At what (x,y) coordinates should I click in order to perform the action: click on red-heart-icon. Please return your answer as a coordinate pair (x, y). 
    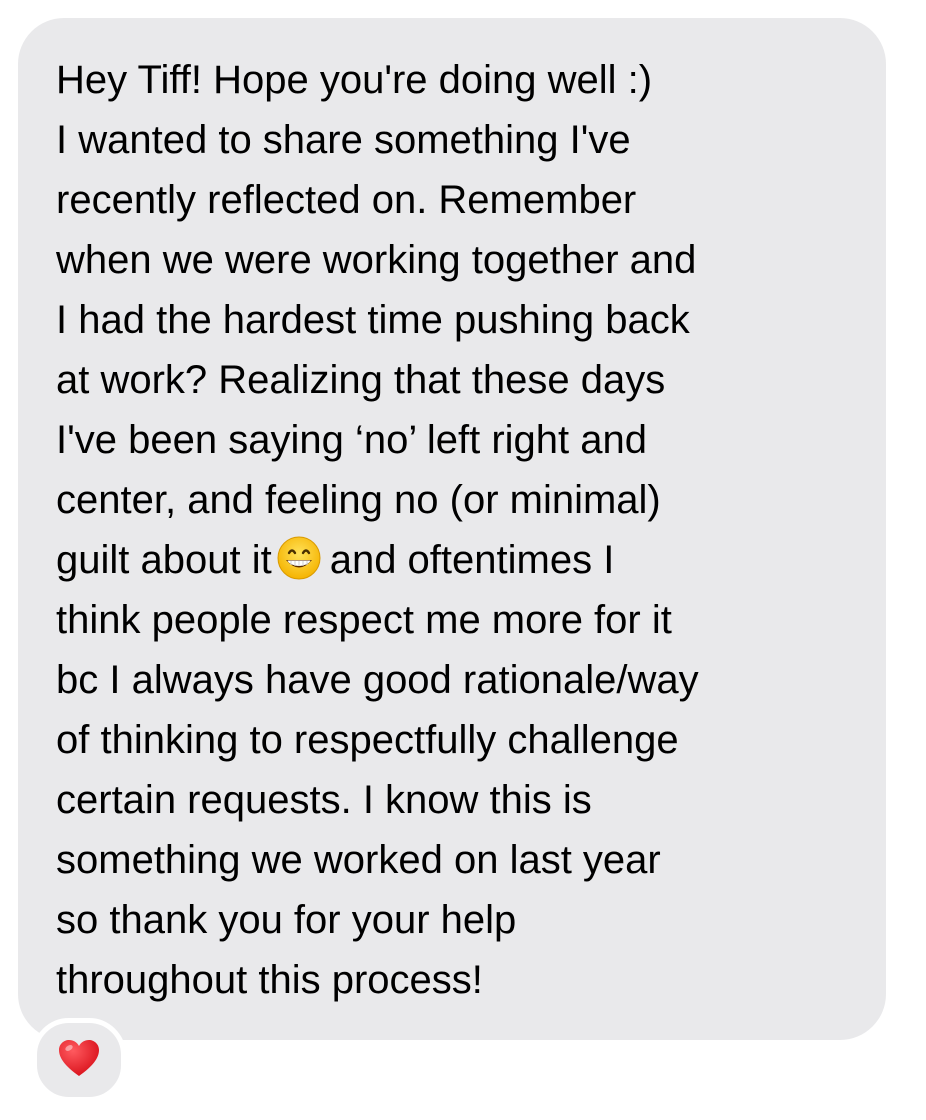
    Looking at the image, I should click on (79, 1060).